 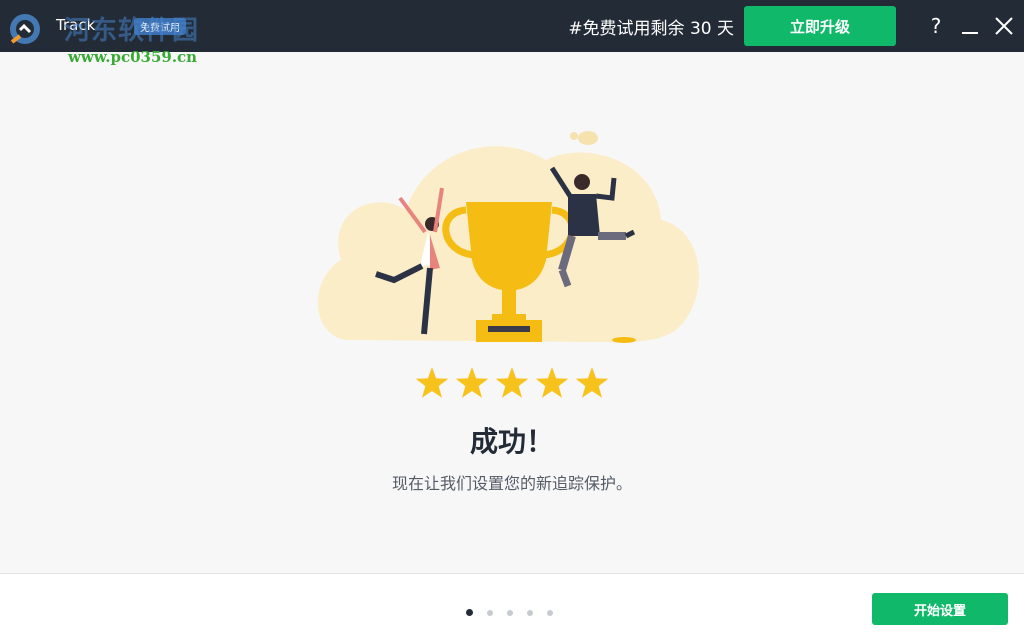 I want to click on watermark-url: www.pc0359.cn, so click(x=133, y=57).